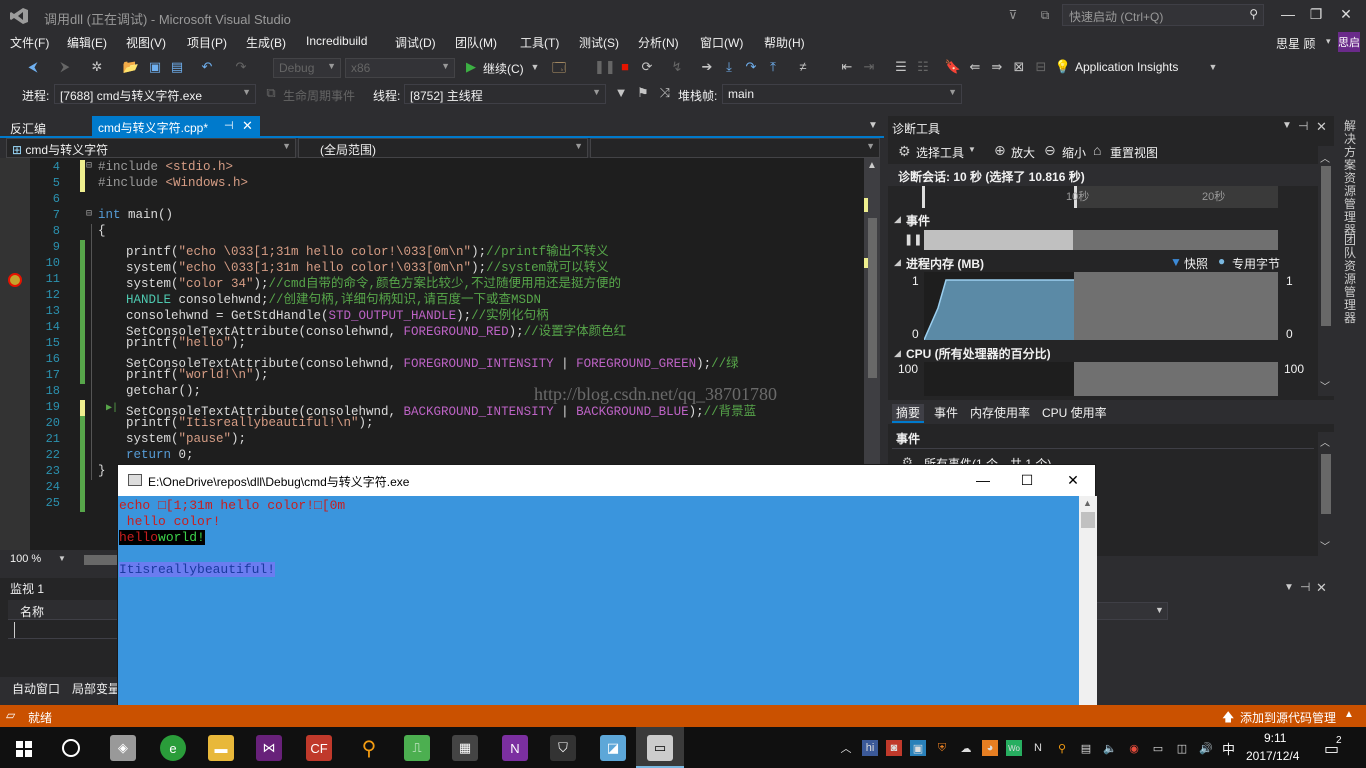 Image resolution: width=1366 pixels, height=768 pixels. What do you see at coordinates (1349, 42) in the screenshot?
I see `avatar: 思启` at bounding box center [1349, 42].